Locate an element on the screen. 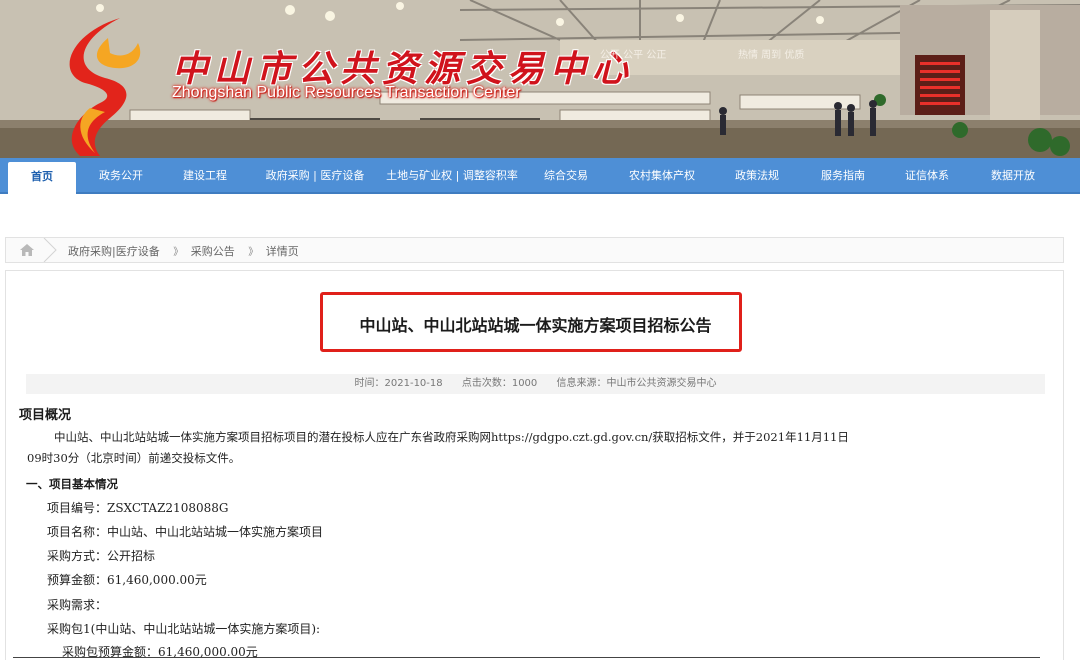 This screenshot has width=1080, height=660. breadcrumb-item-procurement: 政府采购|医疗设备 is located at coordinates (114, 251).